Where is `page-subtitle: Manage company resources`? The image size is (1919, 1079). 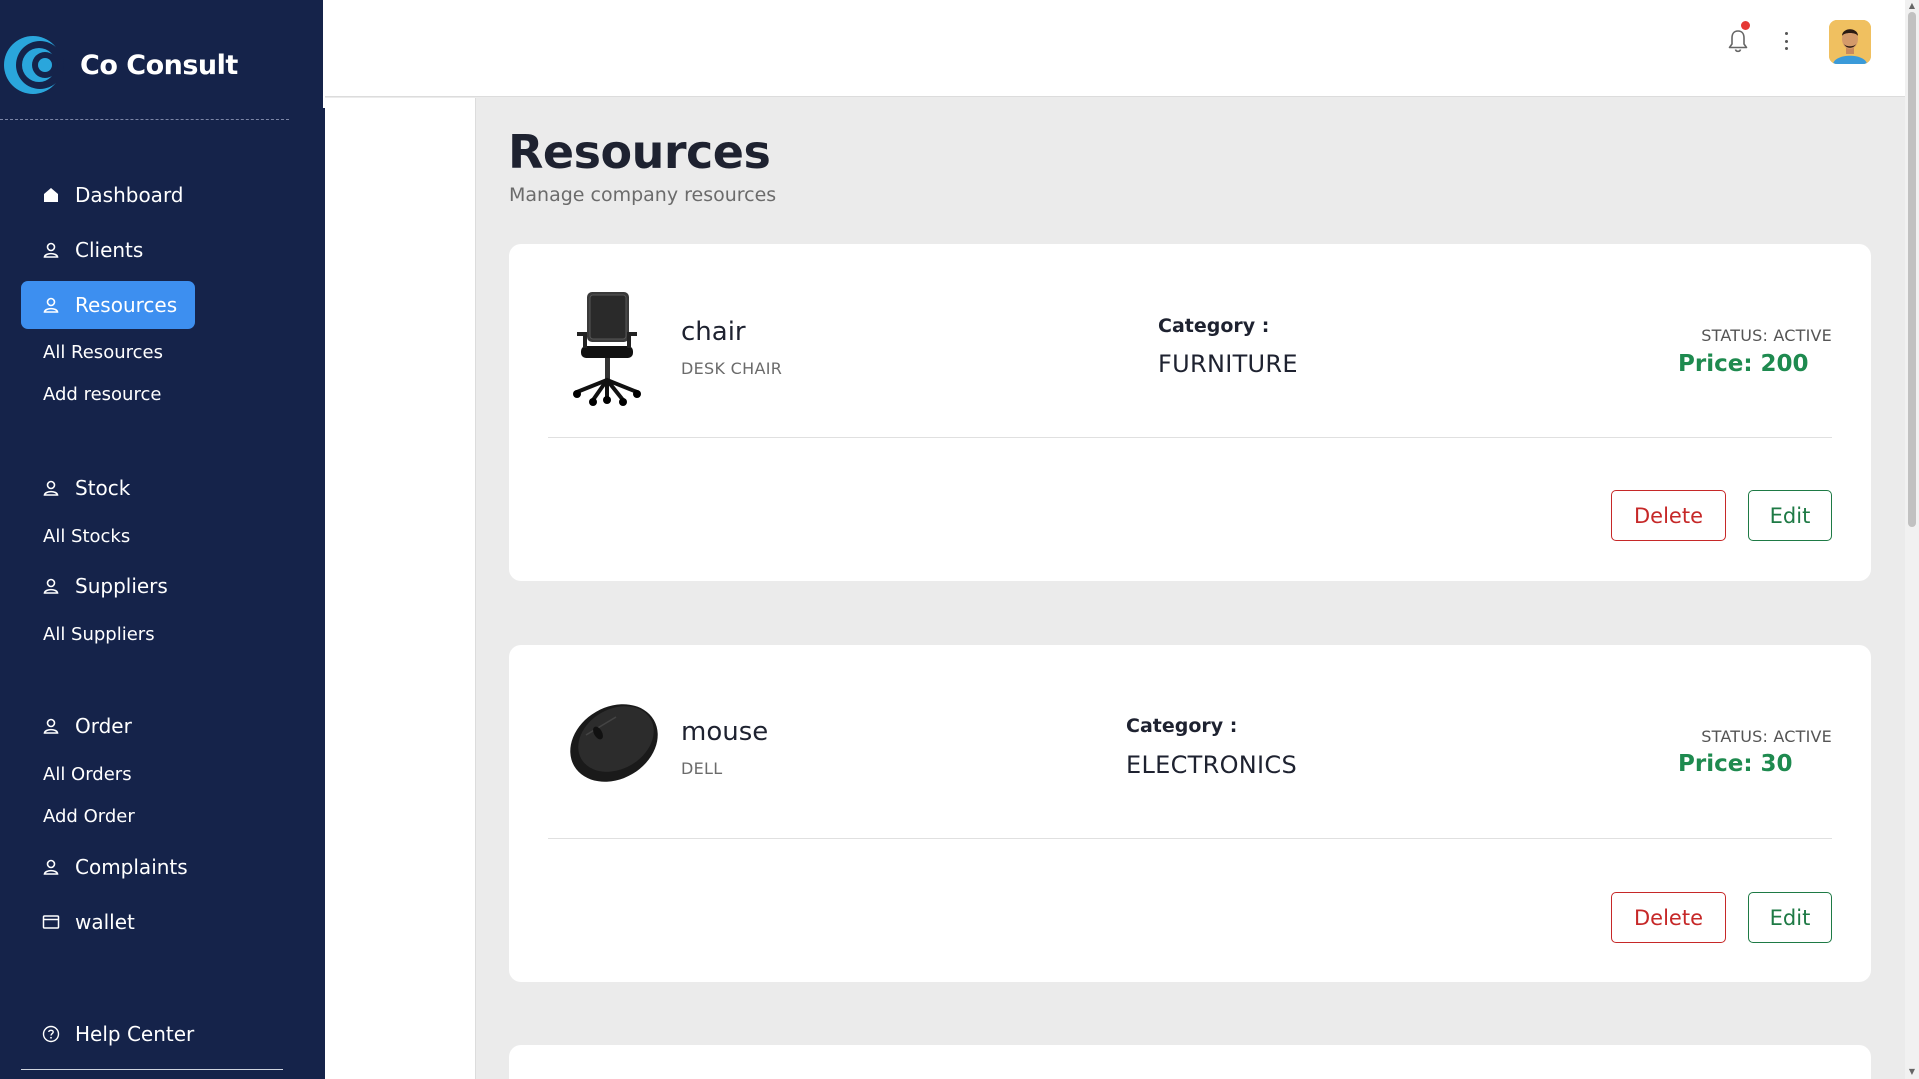 page-subtitle: Manage company resources is located at coordinates (643, 195).